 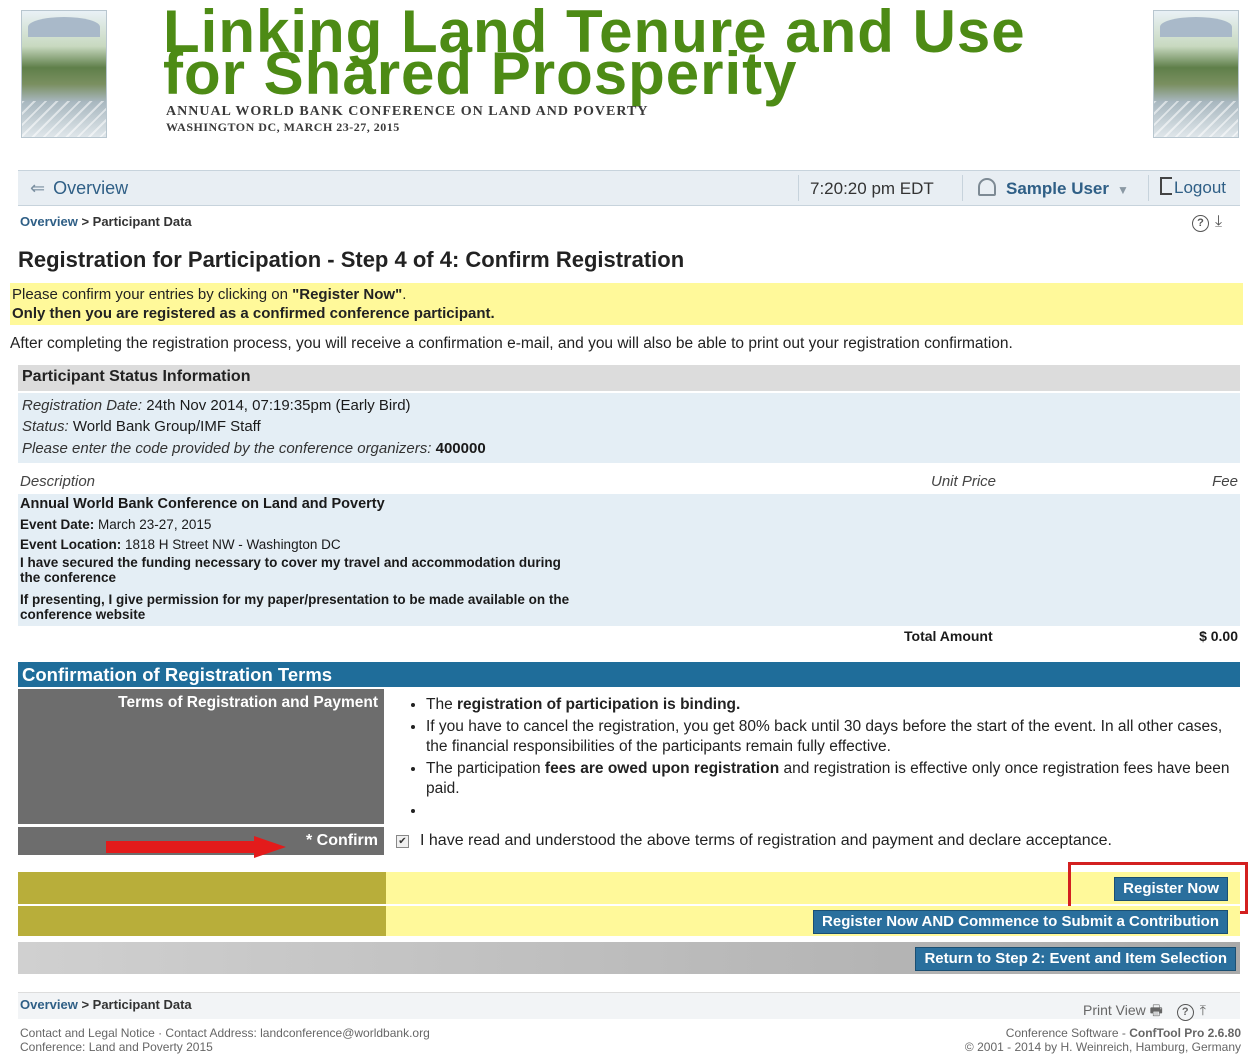 What do you see at coordinates (948, 636) in the screenshot?
I see `total-label: Total Amount` at bounding box center [948, 636].